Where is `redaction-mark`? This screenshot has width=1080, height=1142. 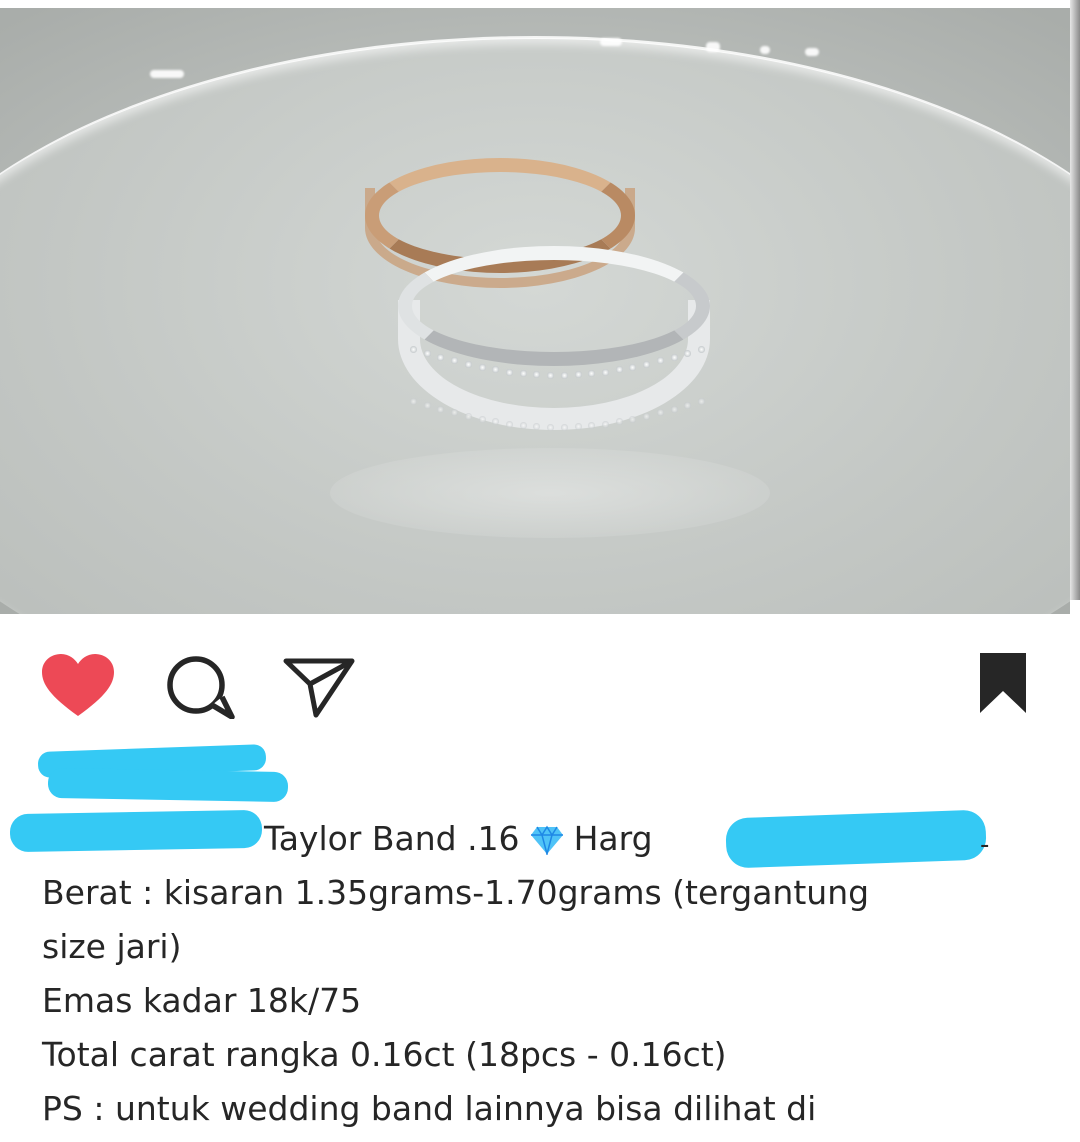 redaction-mark is located at coordinates (168, 785).